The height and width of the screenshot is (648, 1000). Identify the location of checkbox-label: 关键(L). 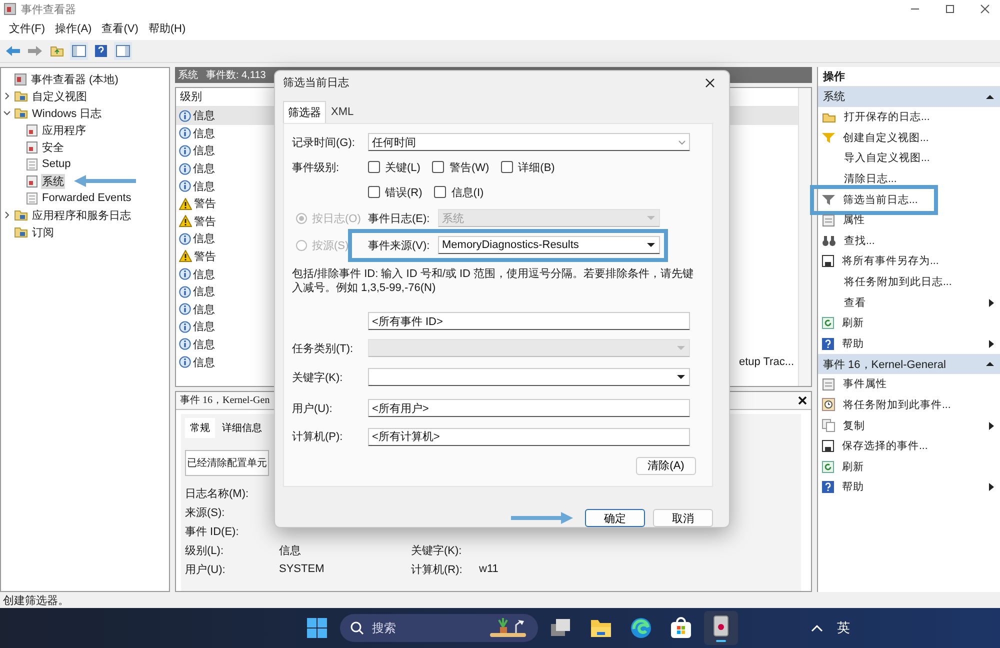
(402, 167).